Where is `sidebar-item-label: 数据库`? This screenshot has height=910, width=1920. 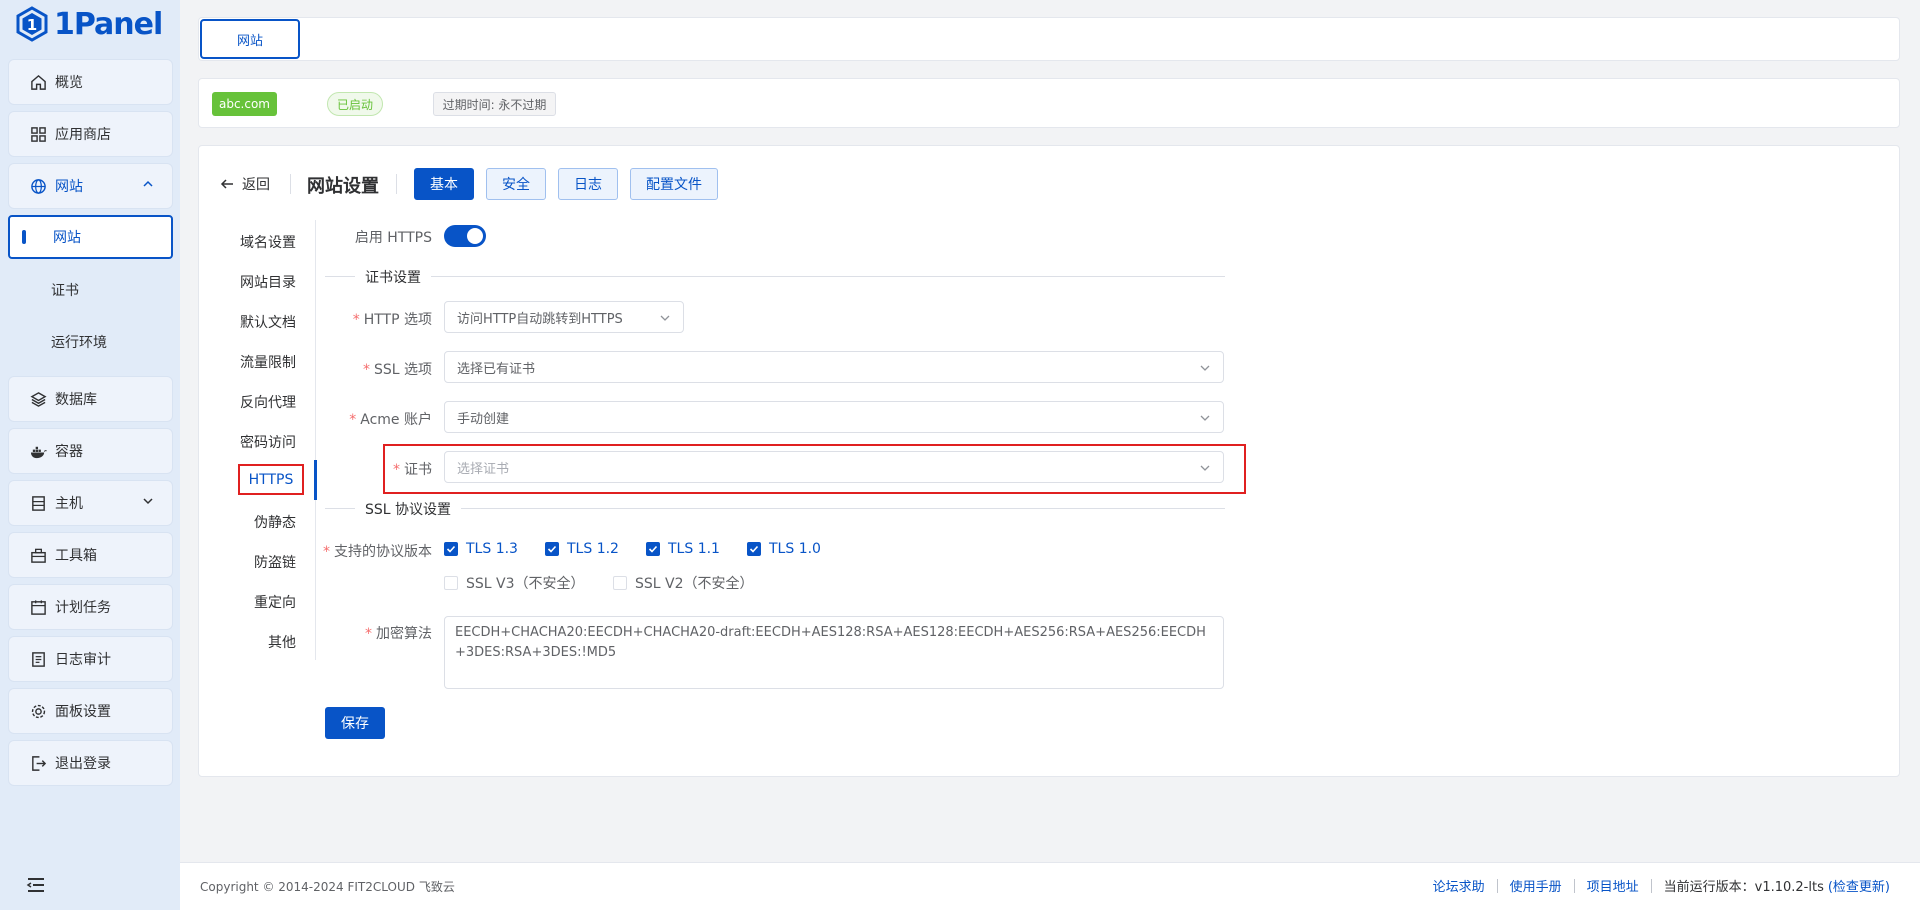 sidebar-item-label: 数据库 is located at coordinates (76, 400).